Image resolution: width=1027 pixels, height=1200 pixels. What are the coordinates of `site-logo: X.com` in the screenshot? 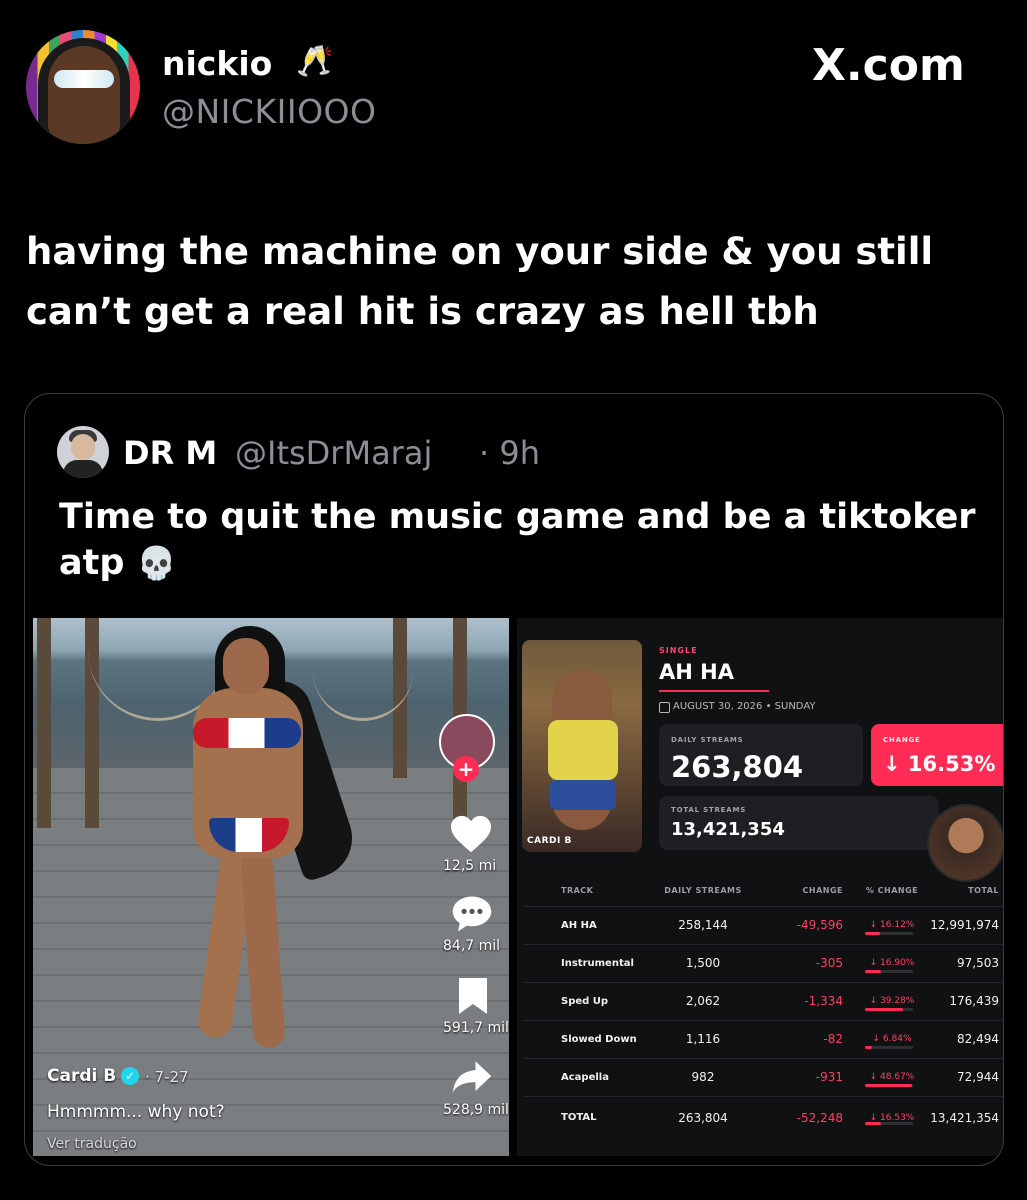 It's located at (888, 65).